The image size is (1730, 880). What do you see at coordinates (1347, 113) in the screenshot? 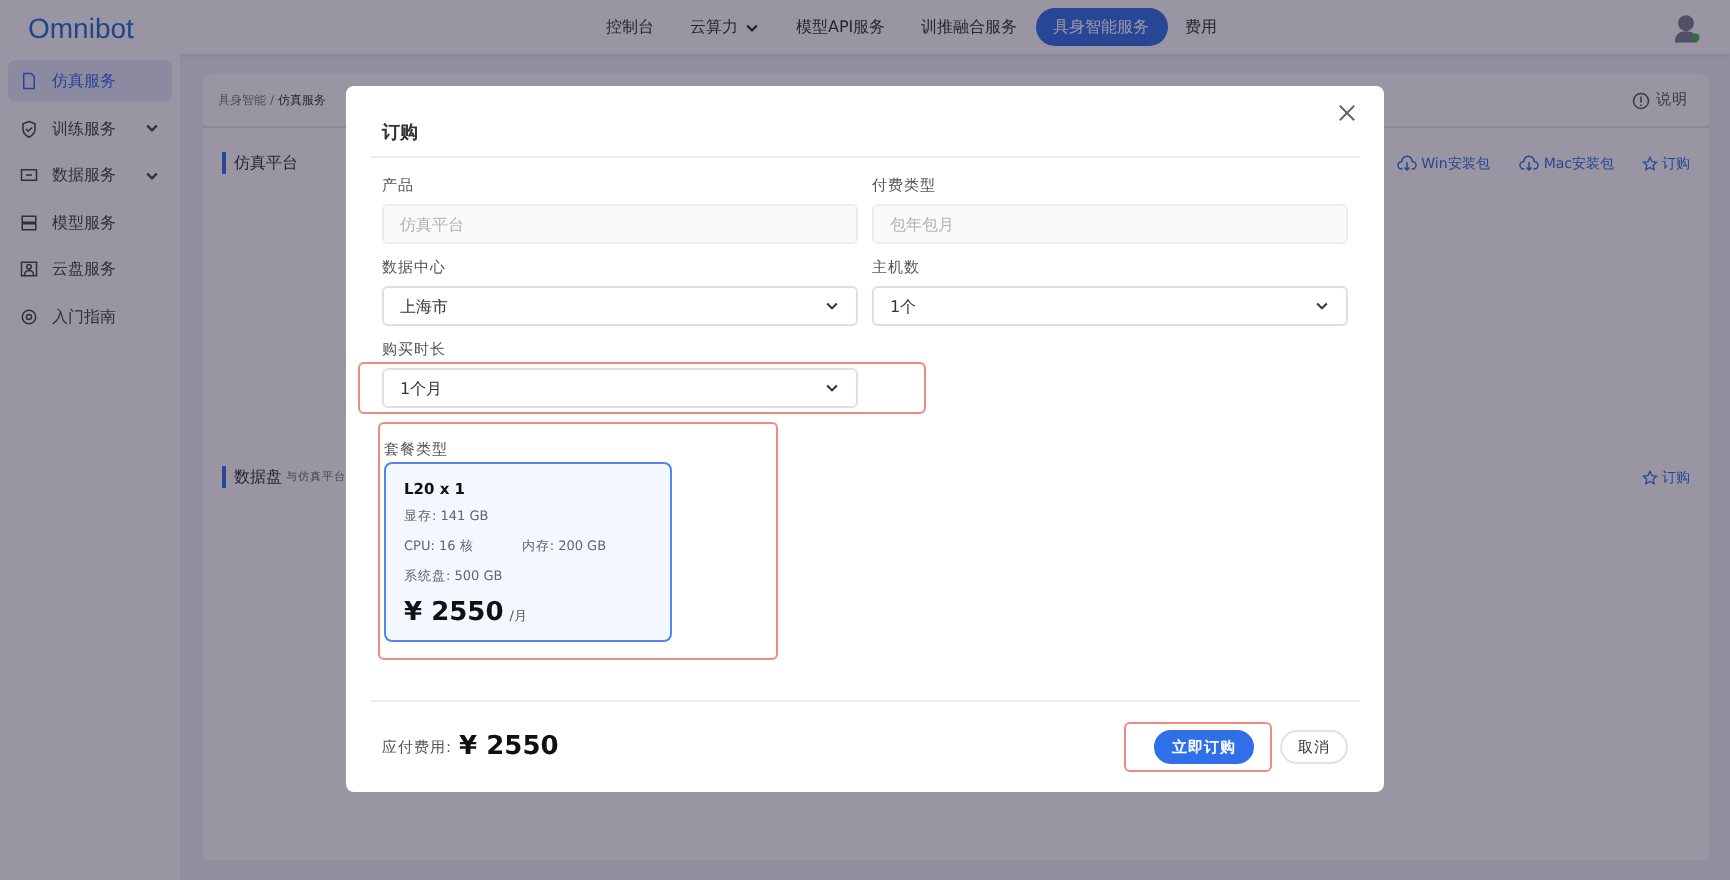
I see `close-icon` at bounding box center [1347, 113].